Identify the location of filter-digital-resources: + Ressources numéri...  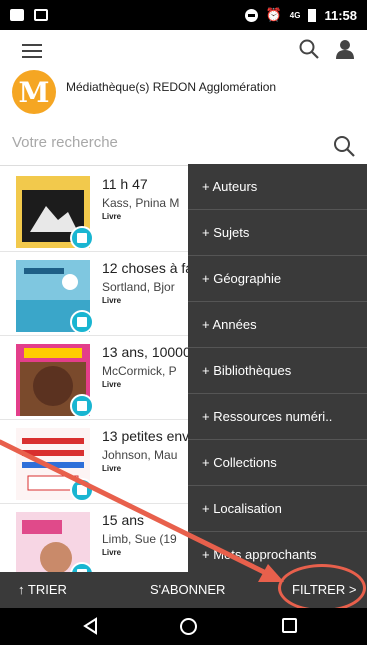
(277, 417).